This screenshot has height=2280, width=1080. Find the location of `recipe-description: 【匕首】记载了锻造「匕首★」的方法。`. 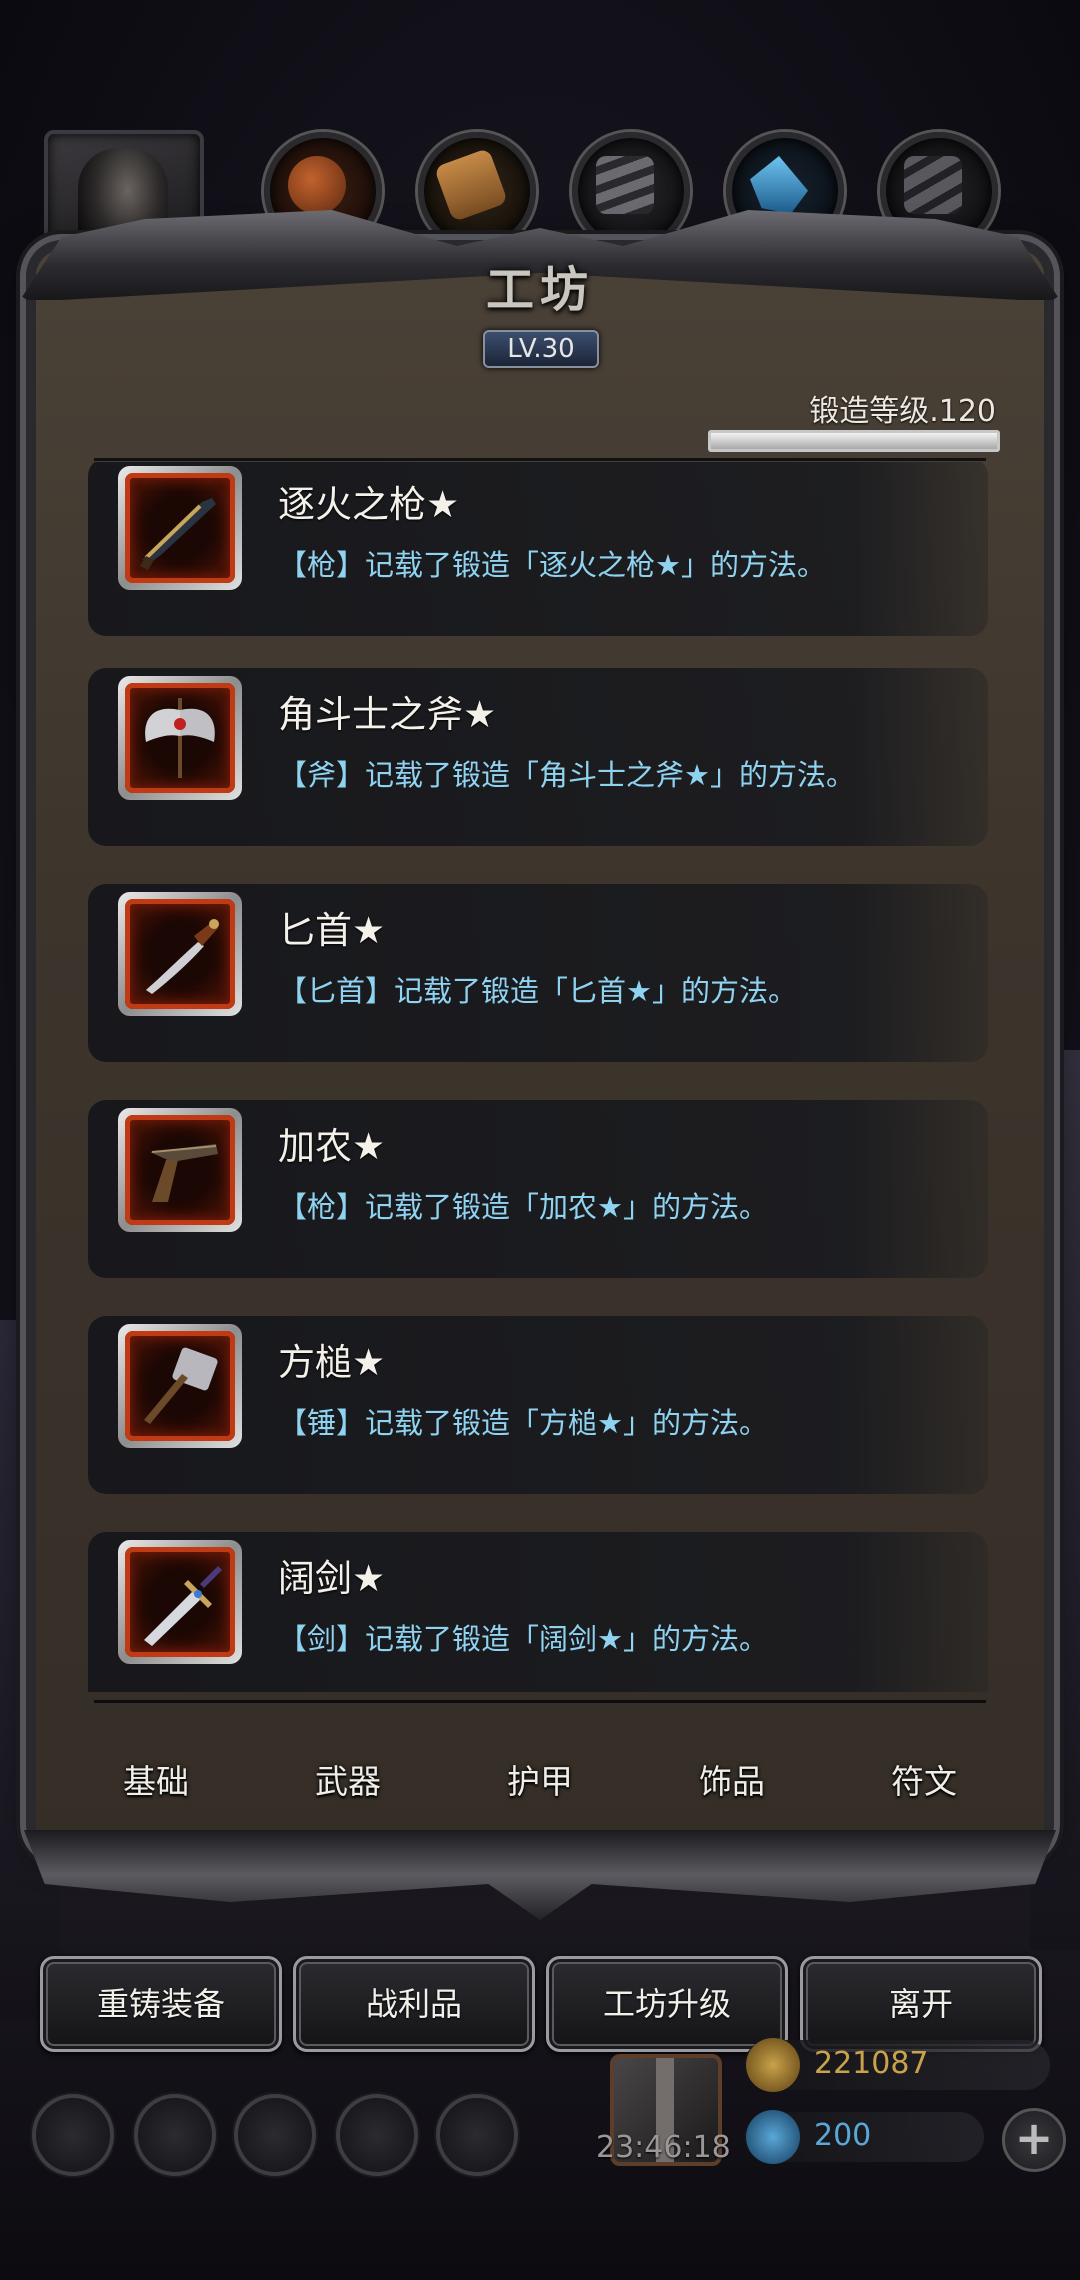

recipe-description: 【匕首】记载了锻造「匕首★」的方法。 is located at coordinates (537, 991).